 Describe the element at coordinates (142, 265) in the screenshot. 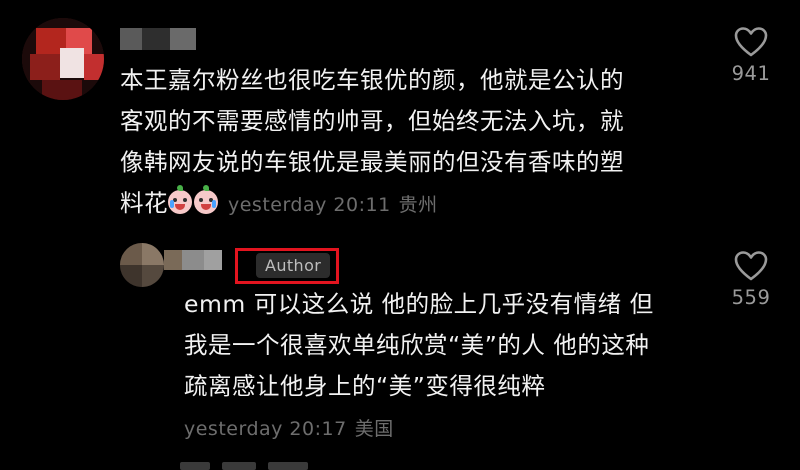

I see `author-avatar` at that location.